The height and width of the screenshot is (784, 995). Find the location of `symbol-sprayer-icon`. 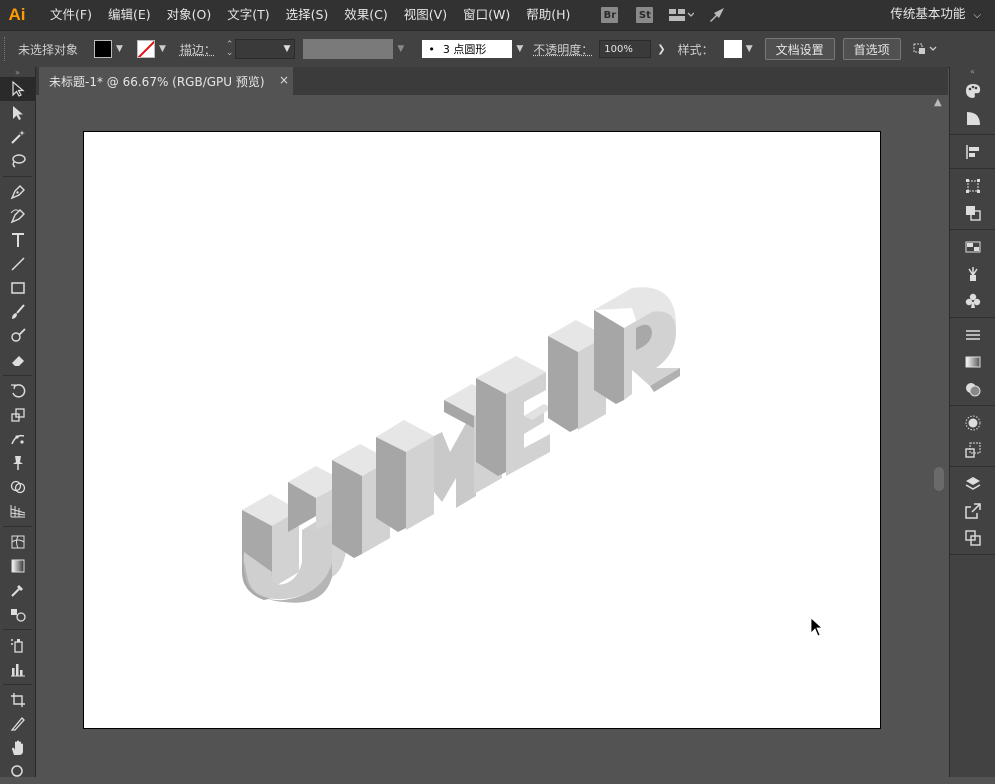

symbol-sprayer-icon is located at coordinates (17, 646).